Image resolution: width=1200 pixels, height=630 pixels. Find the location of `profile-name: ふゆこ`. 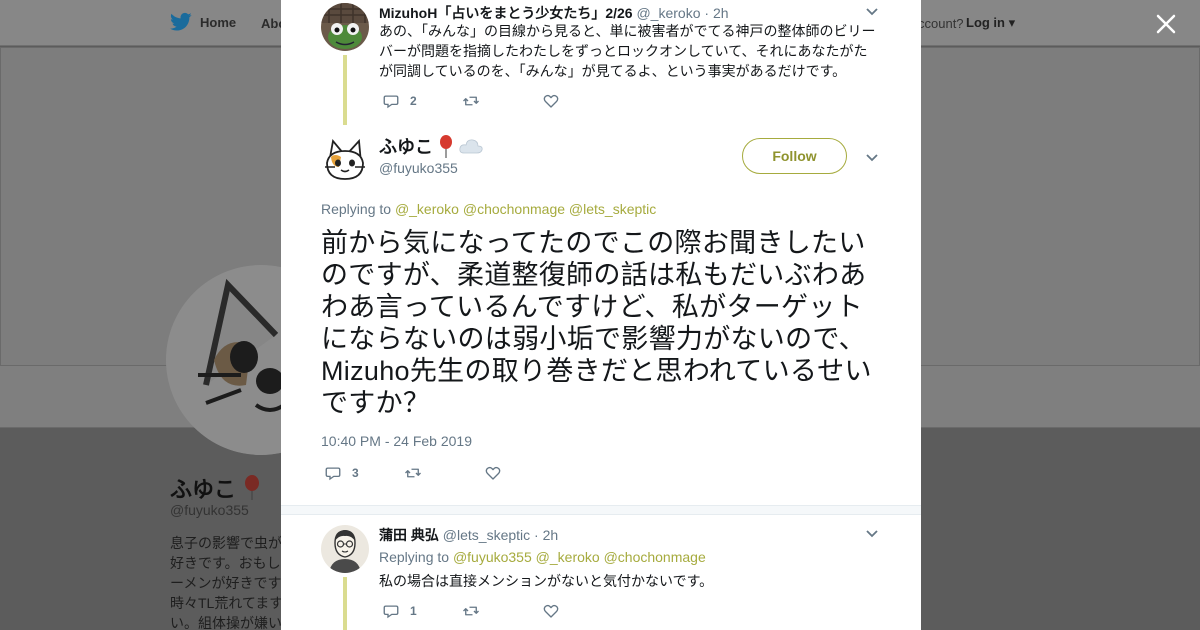

profile-name: ふゆこ is located at coordinates (216, 488).